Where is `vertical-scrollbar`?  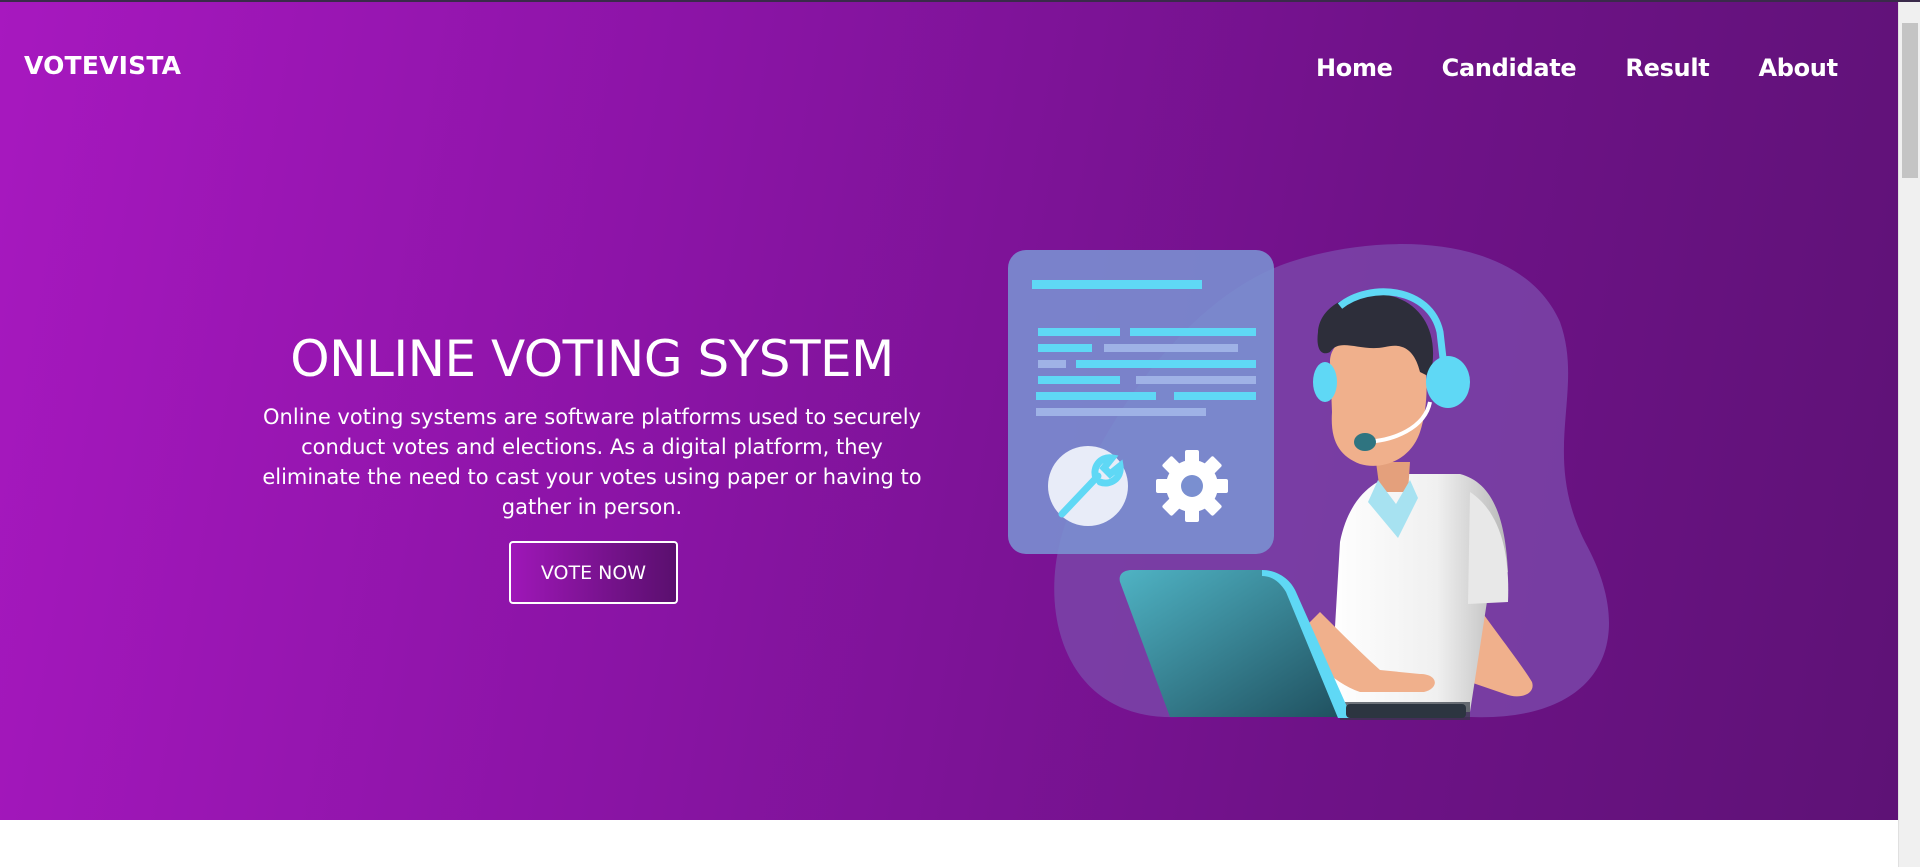
vertical-scrollbar is located at coordinates (1909, 434).